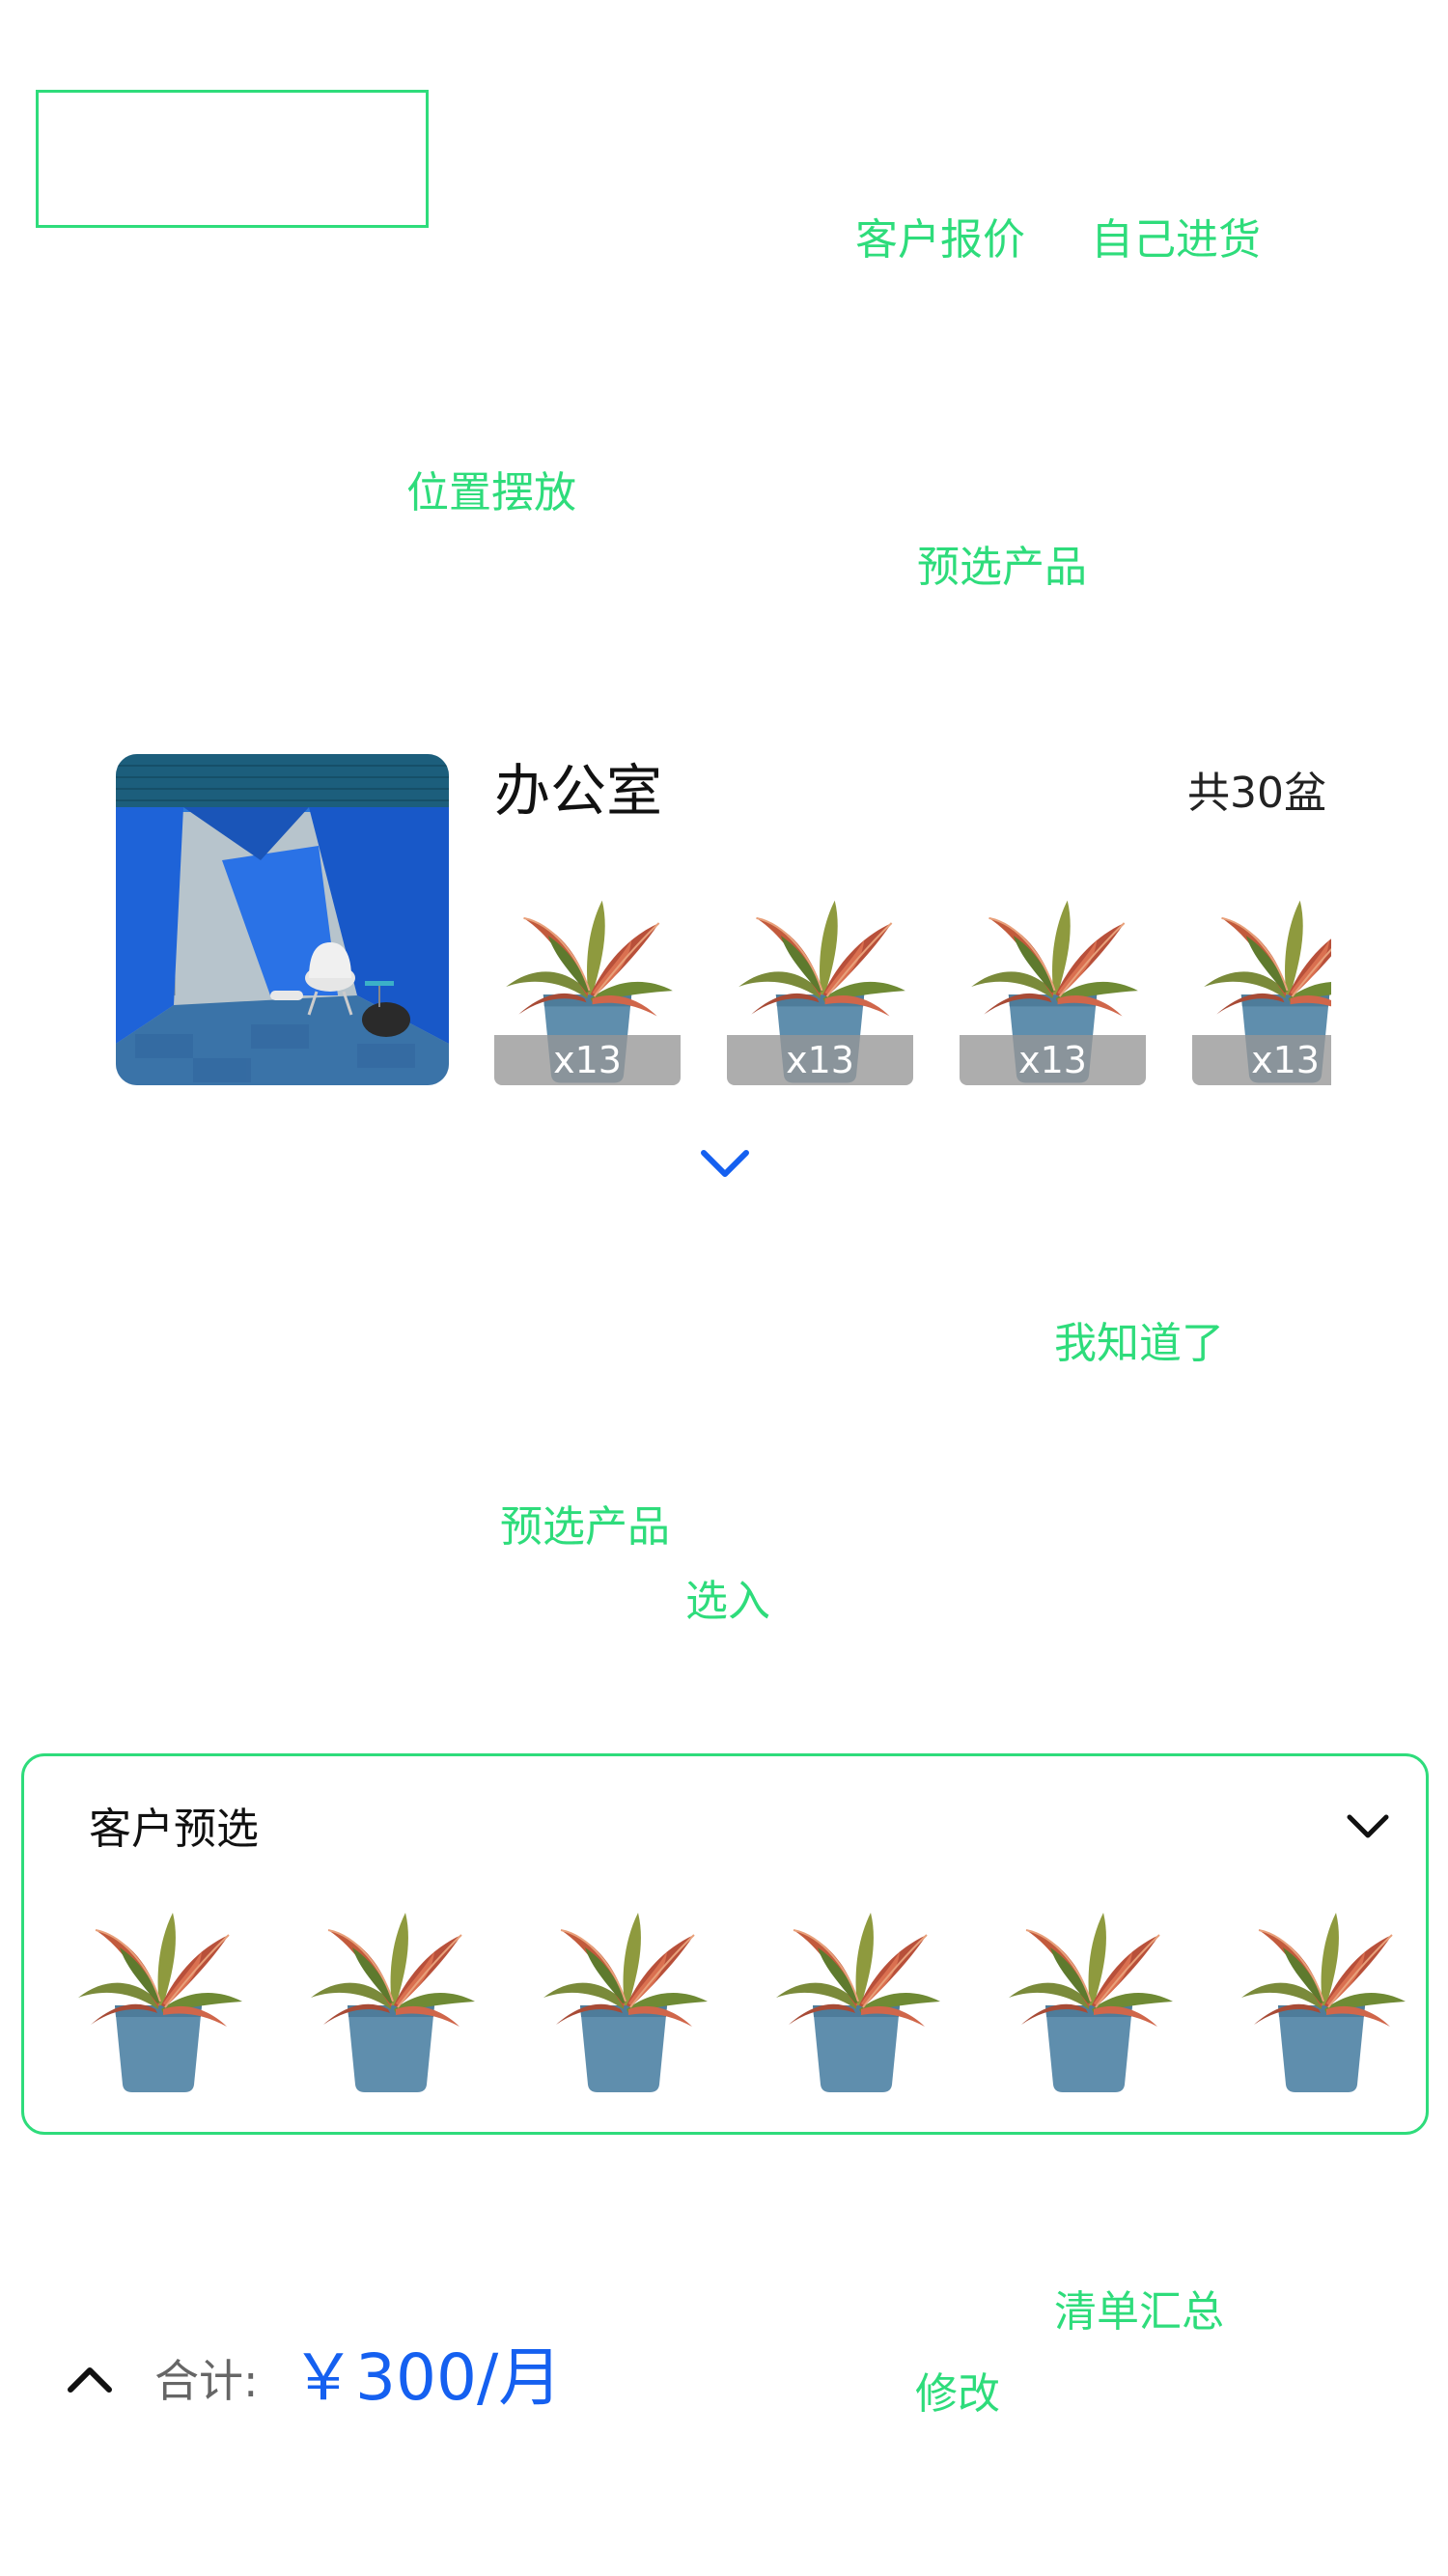 Image resolution: width=1448 pixels, height=2576 pixels. Describe the element at coordinates (585, 1527) in the screenshot. I see `preselect-product-label-2: 预选产品` at that location.